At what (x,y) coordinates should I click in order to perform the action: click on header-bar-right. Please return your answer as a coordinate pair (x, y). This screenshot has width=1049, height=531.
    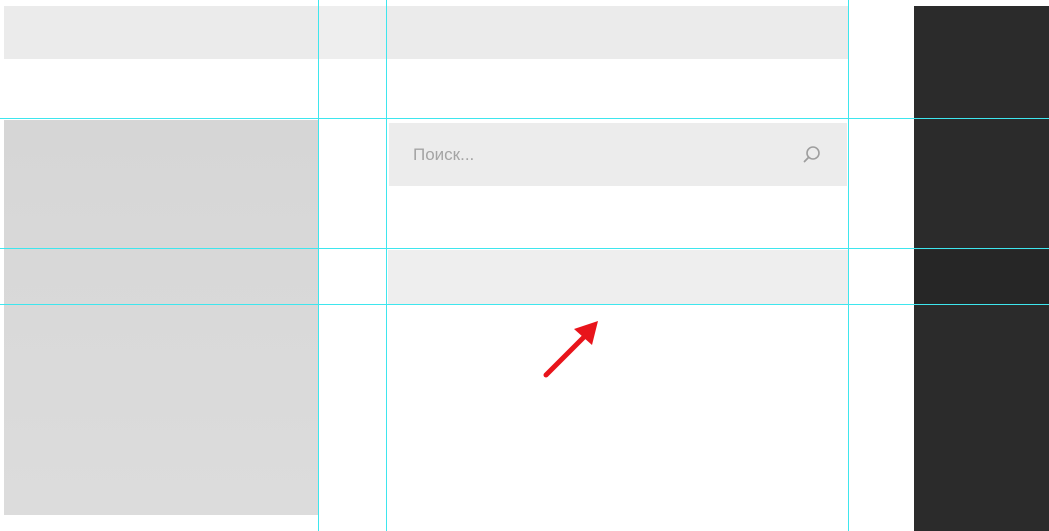
    Looking at the image, I should click on (617, 32).